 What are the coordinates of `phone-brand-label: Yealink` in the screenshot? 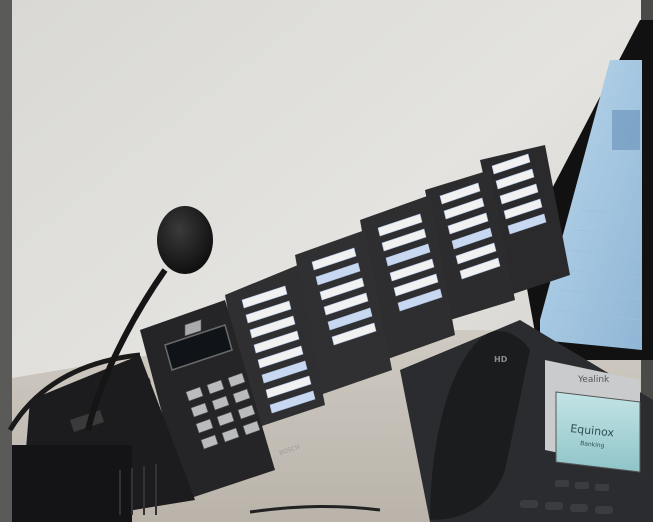 It's located at (593, 380).